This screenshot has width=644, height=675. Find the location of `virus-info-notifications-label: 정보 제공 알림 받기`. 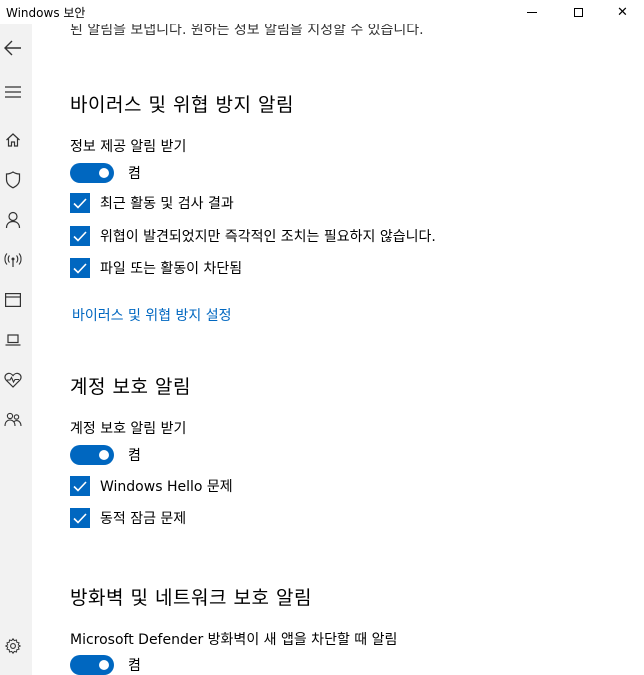

virus-info-notifications-label: 정보 제공 알림 받기 is located at coordinates (128, 147).